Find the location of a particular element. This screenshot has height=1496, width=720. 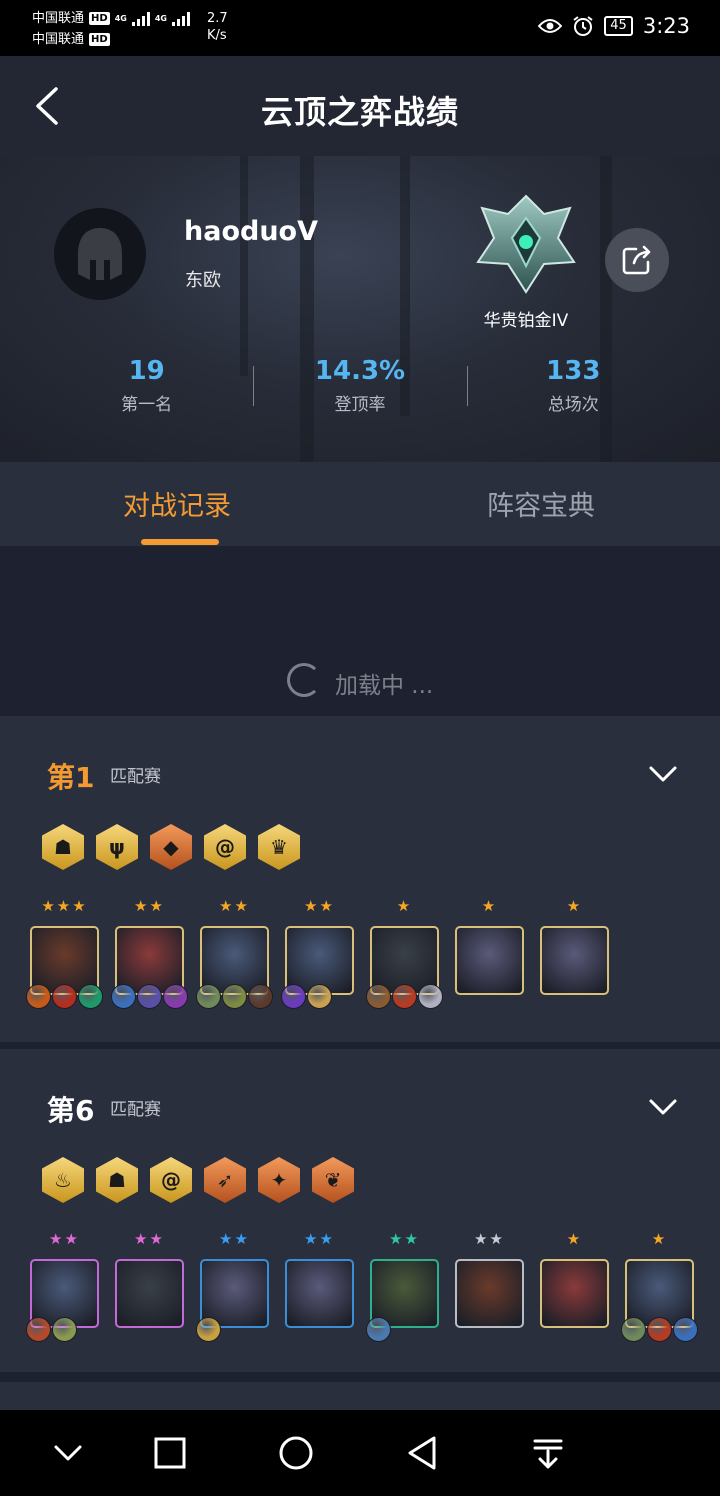

match-placement: 第6 is located at coordinates (71, 1110).